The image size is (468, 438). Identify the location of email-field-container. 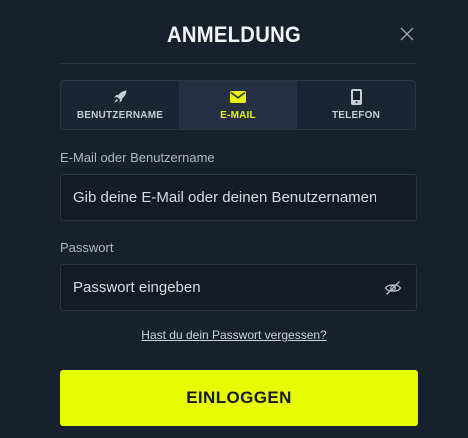
(238, 197).